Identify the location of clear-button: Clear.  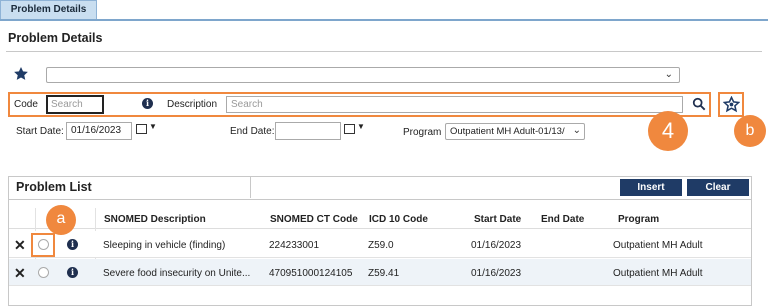
(718, 187).